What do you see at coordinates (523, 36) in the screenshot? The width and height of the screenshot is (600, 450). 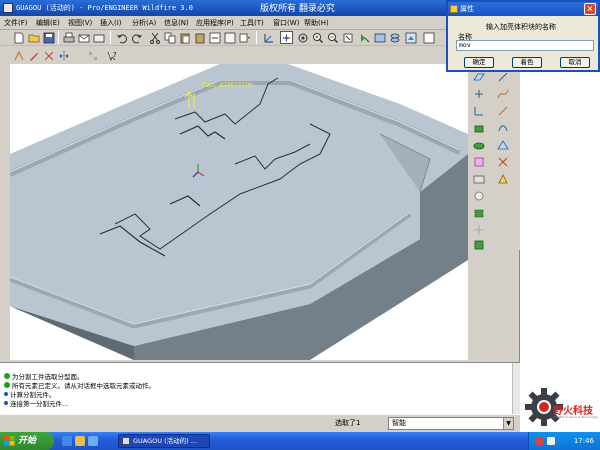 I see `properties-dialog: 属性 × 输入加亮体积块的名称 名称 mov 确定 着色 取消` at bounding box center [523, 36].